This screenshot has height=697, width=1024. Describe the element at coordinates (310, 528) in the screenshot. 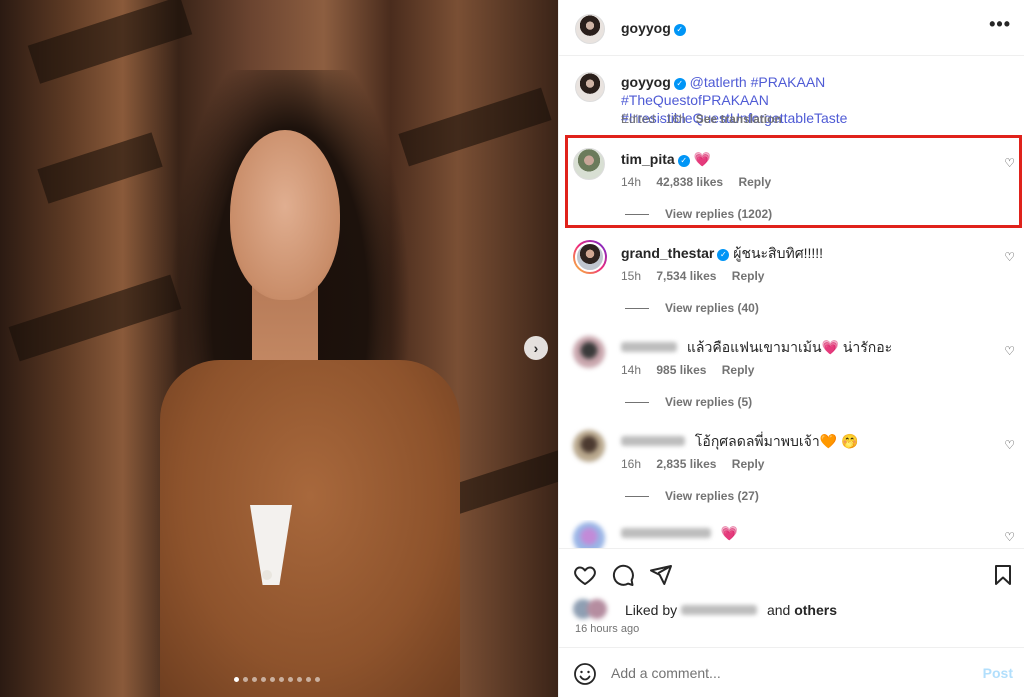

I see `vest` at that location.